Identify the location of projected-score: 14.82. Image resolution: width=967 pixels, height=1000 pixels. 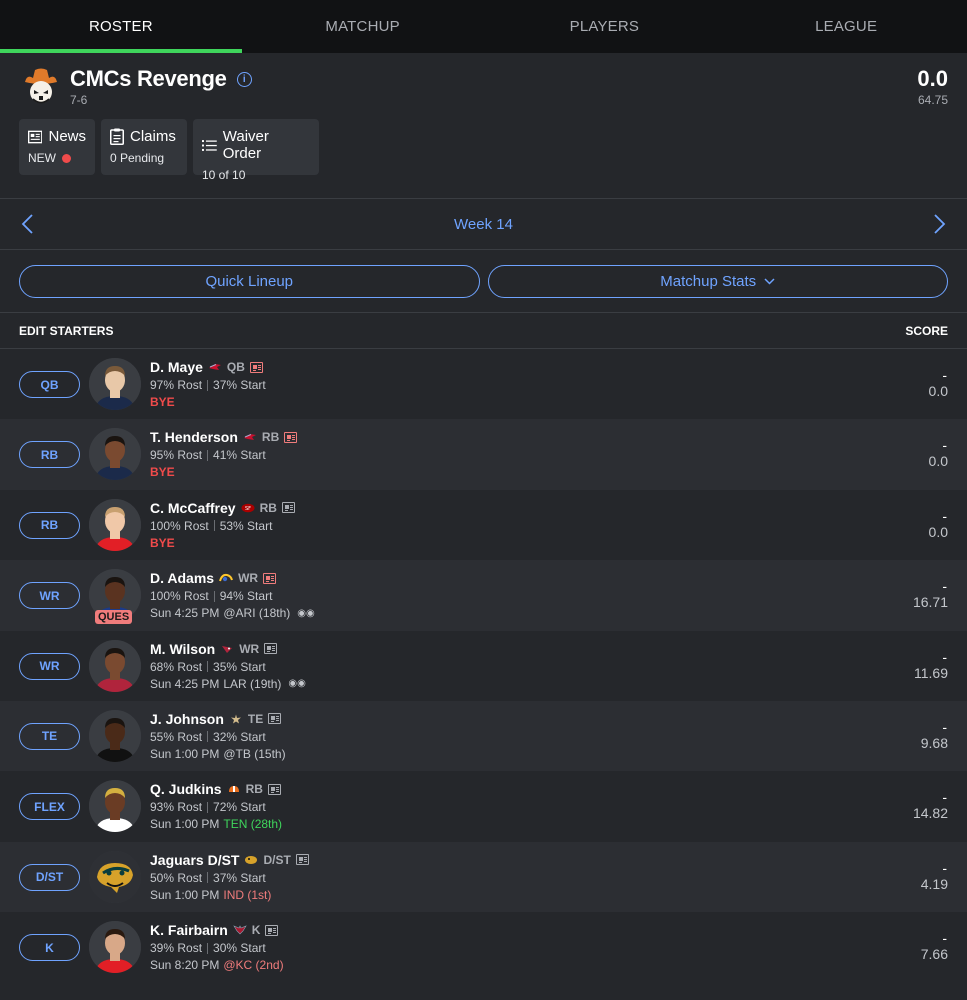
(930, 813).